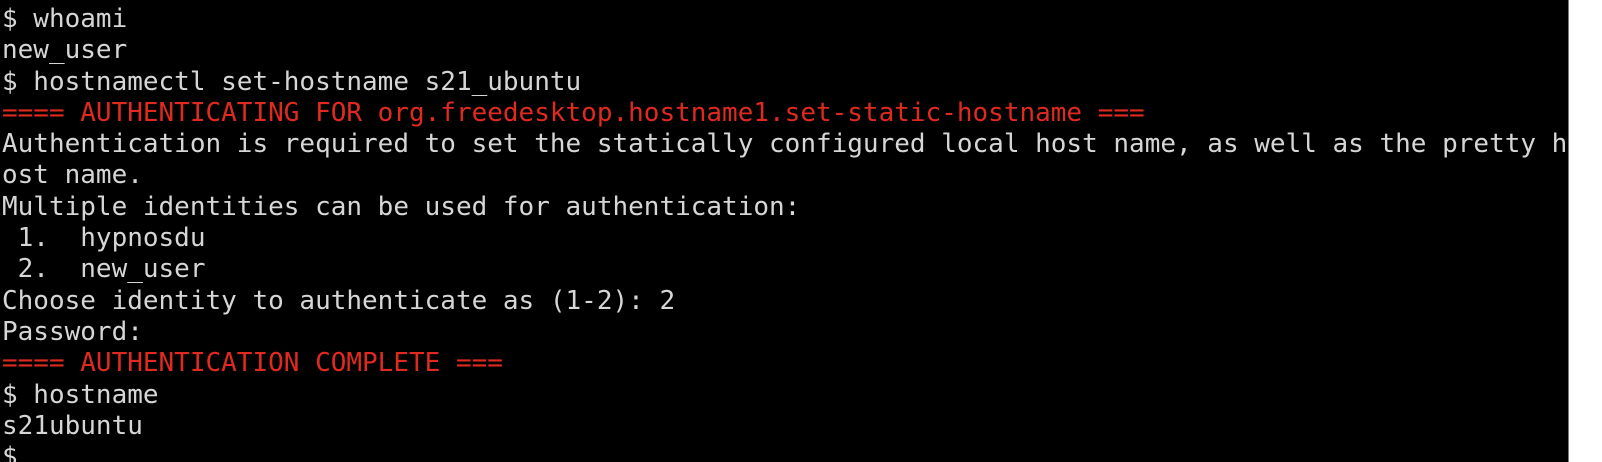 Image resolution: width=1602 pixels, height=462 pixels. I want to click on terminal-line-hostname-command: $ hostname, so click(80, 394).